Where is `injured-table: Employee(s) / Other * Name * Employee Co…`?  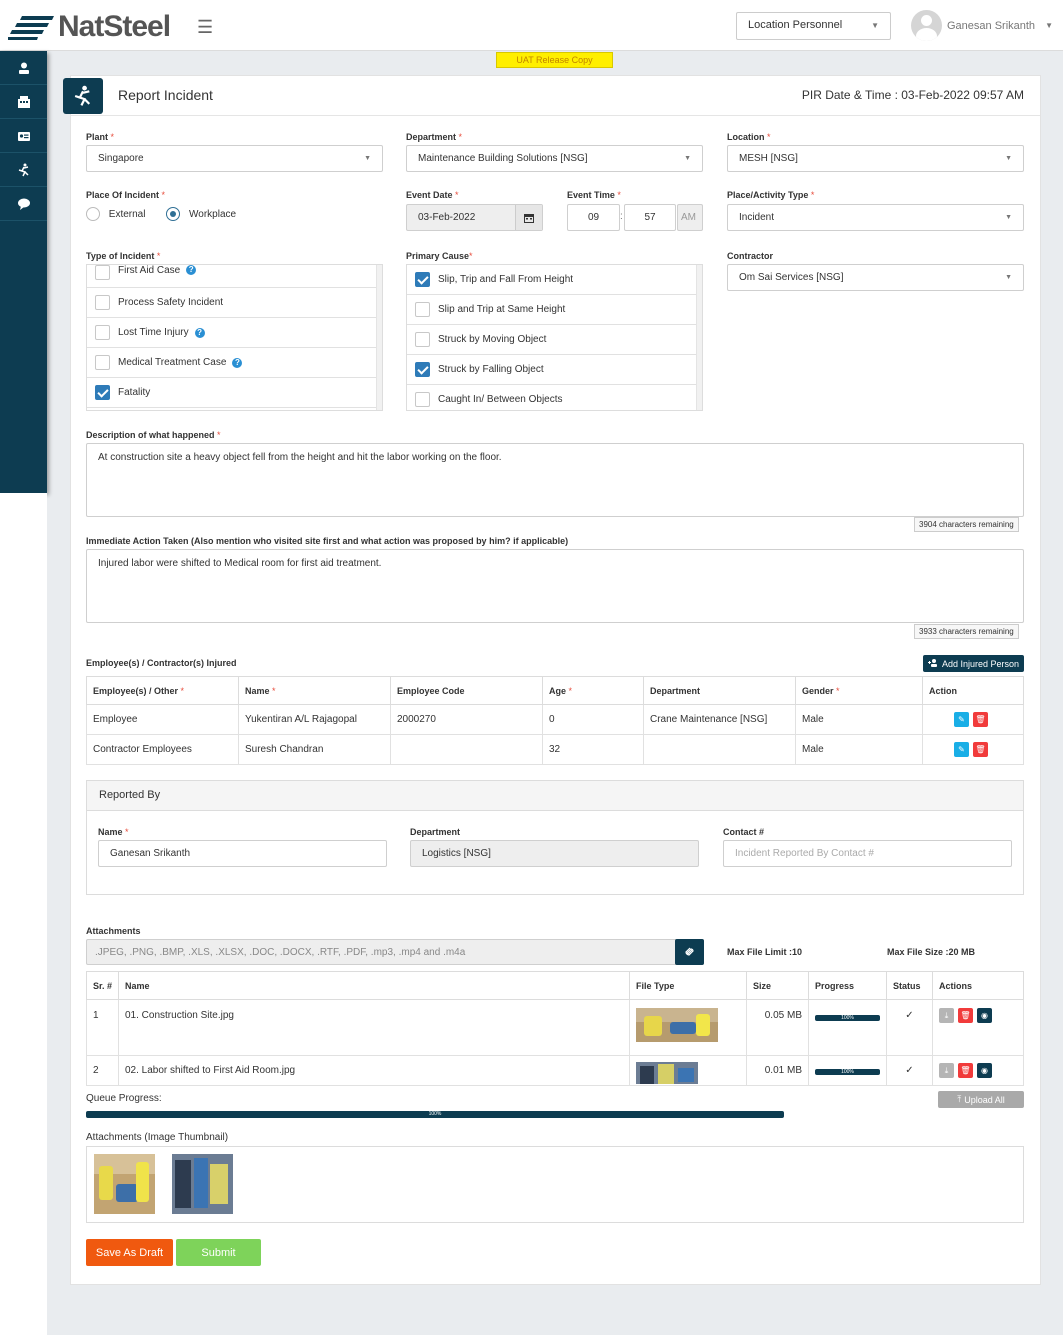 injured-table: Employee(s) / Other * Name * Employee Co… is located at coordinates (555, 720).